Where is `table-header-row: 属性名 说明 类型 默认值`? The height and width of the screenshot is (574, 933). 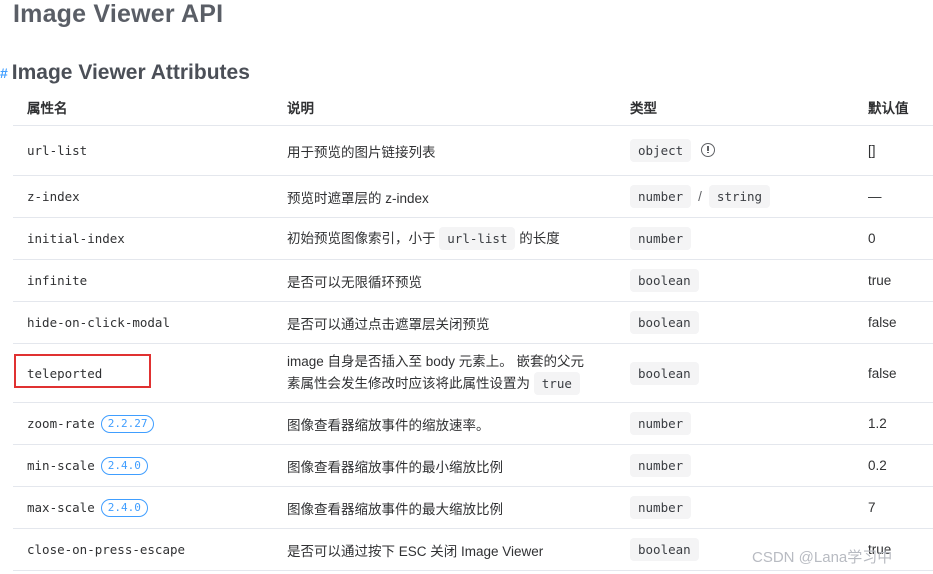
table-header-row: 属性名 说明 类型 默认值 is located at coordinates (473, 107).